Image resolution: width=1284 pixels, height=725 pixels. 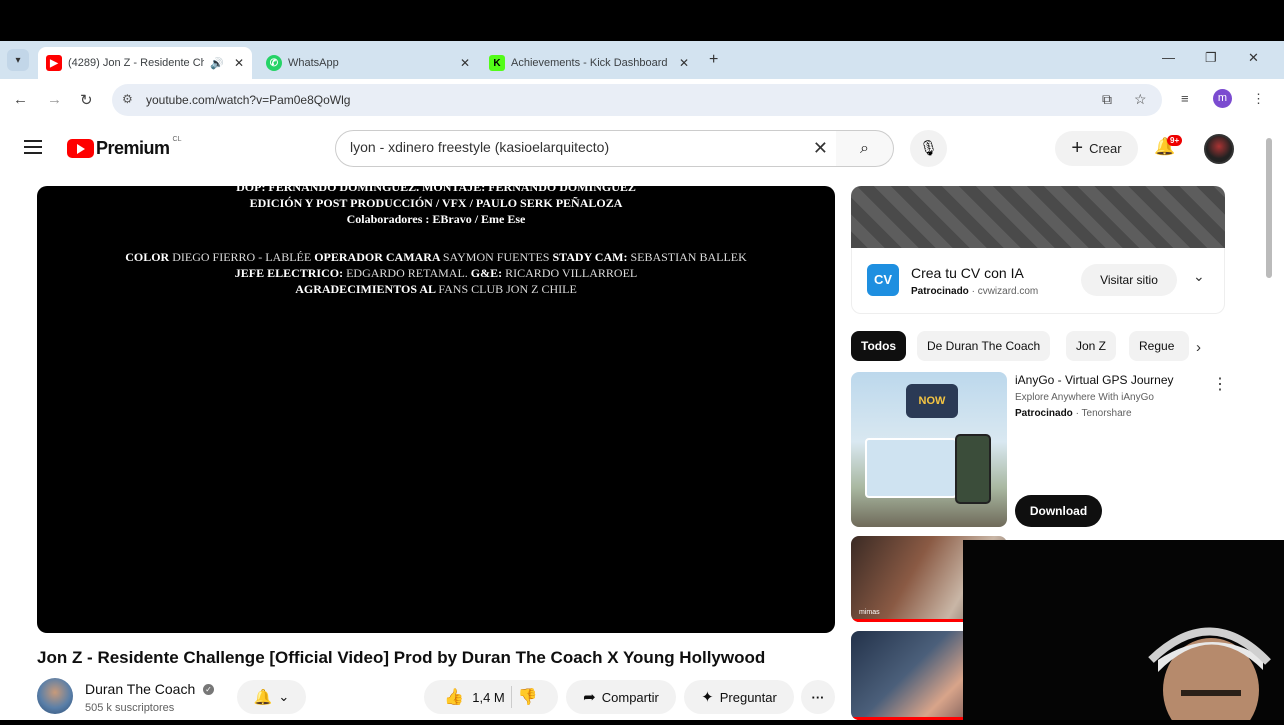 I want to click on chip-jon-z: Jon Z, so click(x=1091, y=346).